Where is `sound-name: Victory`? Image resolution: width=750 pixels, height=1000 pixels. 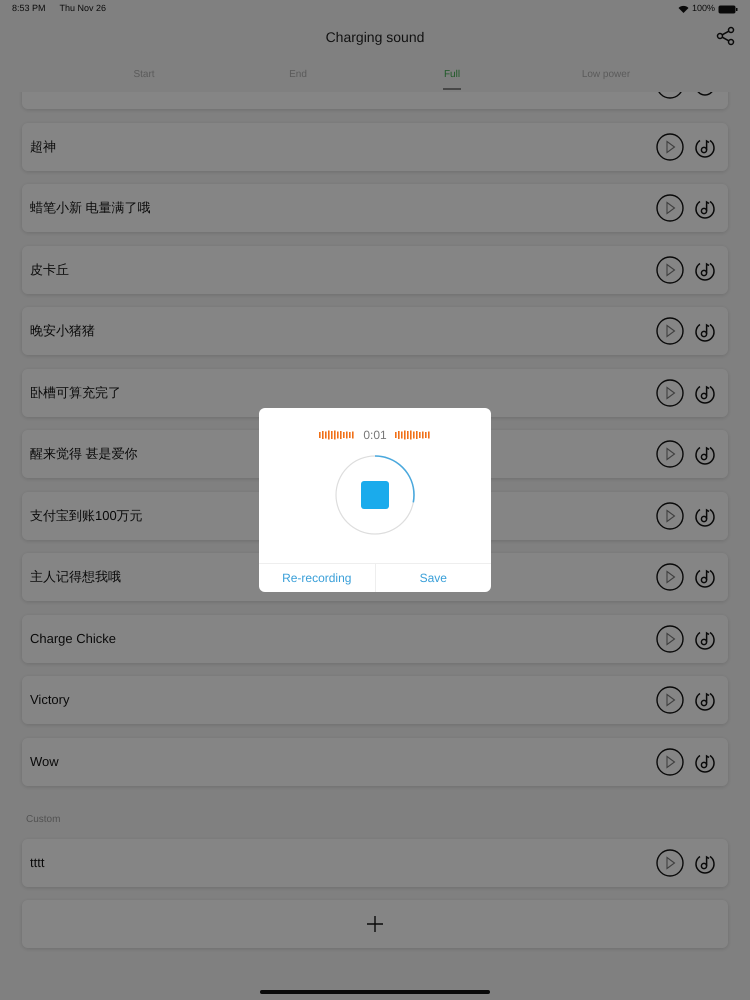
sound-name: Victory is located at coordinates (50, 700).